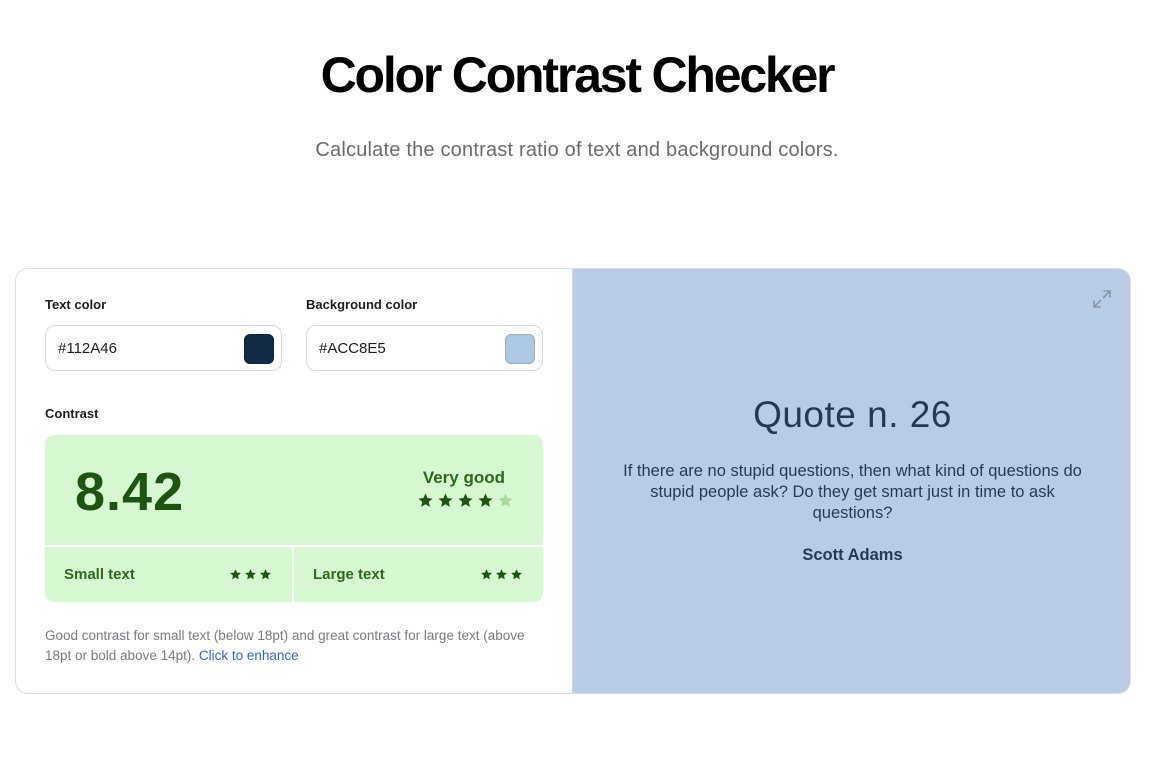 The height and width of the screenshot is (774, 1154). I want to click on contrast-score-box: 8.42 Very good, so click(294, 490).